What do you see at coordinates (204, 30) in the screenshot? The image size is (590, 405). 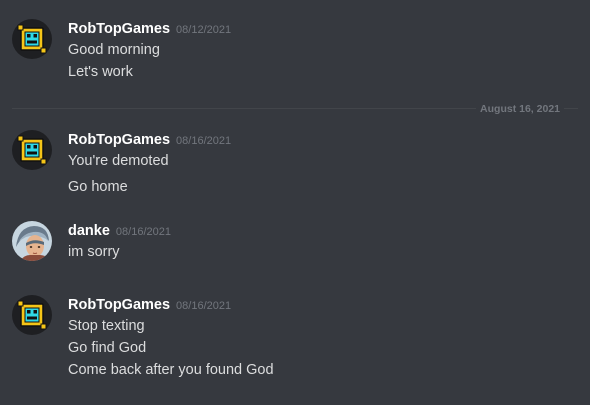 I see `timestamp: 08/12/2021` at bounding box center [204, 30].